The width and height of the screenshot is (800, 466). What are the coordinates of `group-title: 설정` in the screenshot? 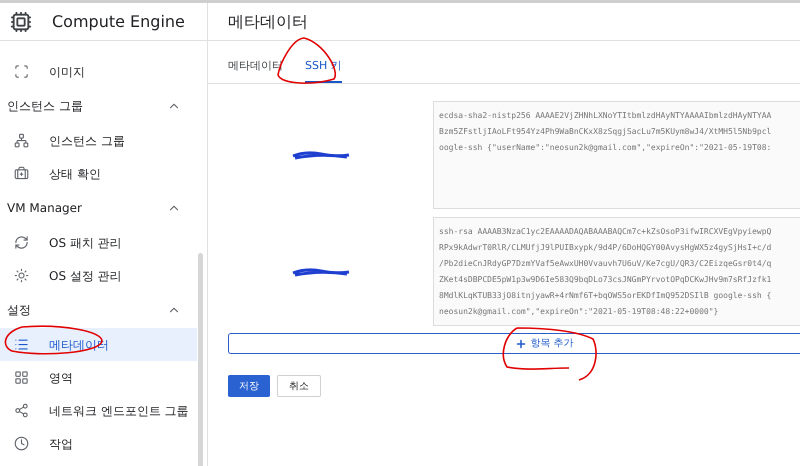 It's located at (19, 310).